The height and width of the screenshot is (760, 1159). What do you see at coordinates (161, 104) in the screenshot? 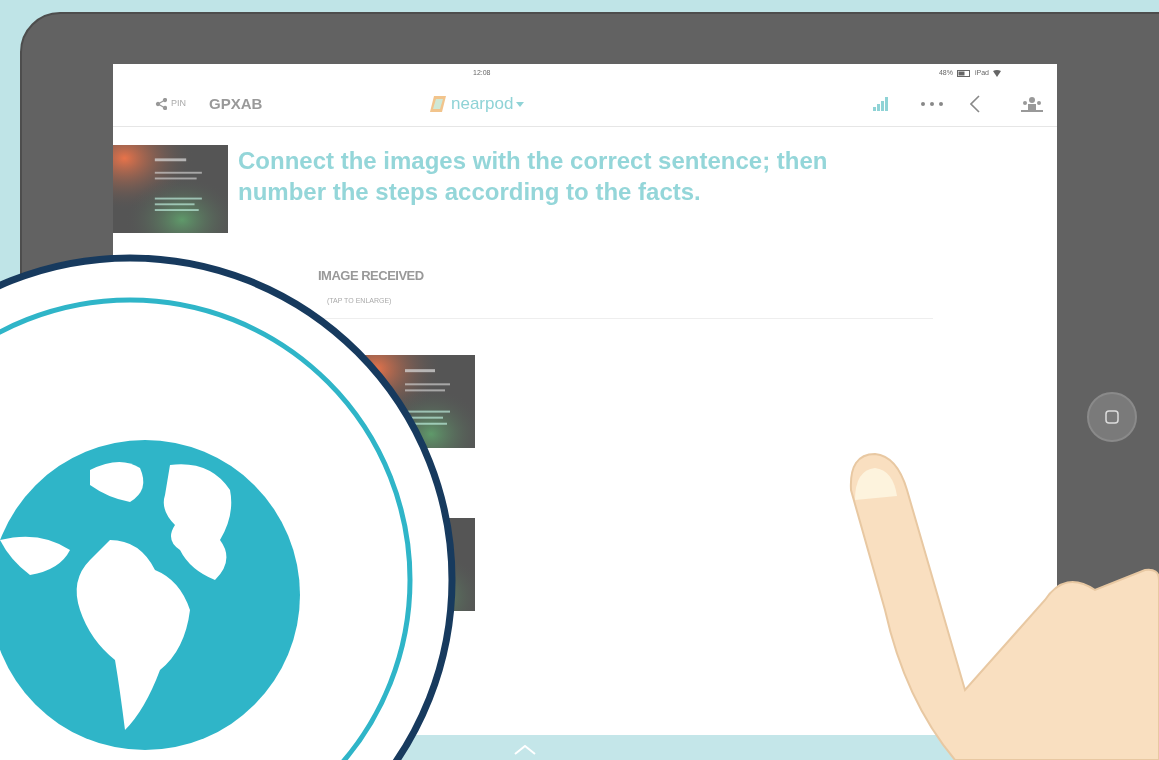
I see `share-icon` at bounding box center [161, 104].